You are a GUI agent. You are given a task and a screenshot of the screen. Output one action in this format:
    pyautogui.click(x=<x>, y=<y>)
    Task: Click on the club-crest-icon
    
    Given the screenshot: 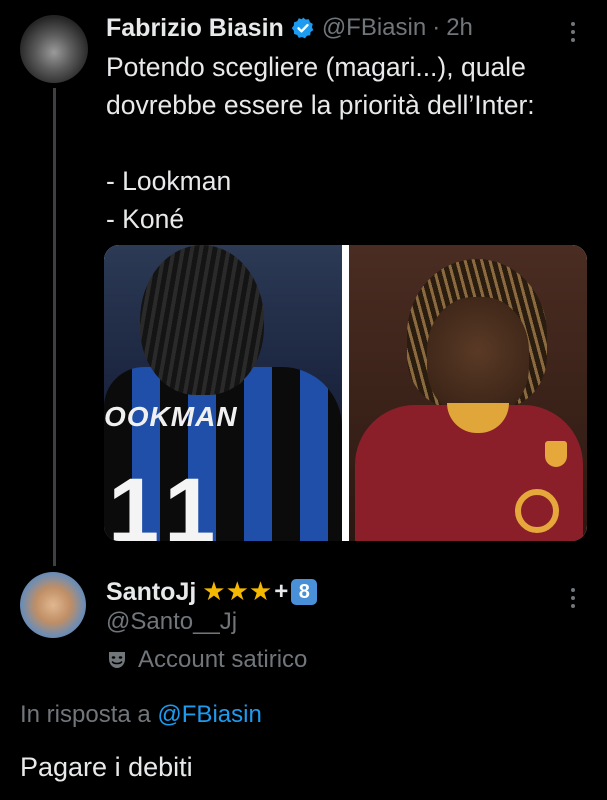 What is the action you would take?
    pyautogui.click(x=556, y=454)
    